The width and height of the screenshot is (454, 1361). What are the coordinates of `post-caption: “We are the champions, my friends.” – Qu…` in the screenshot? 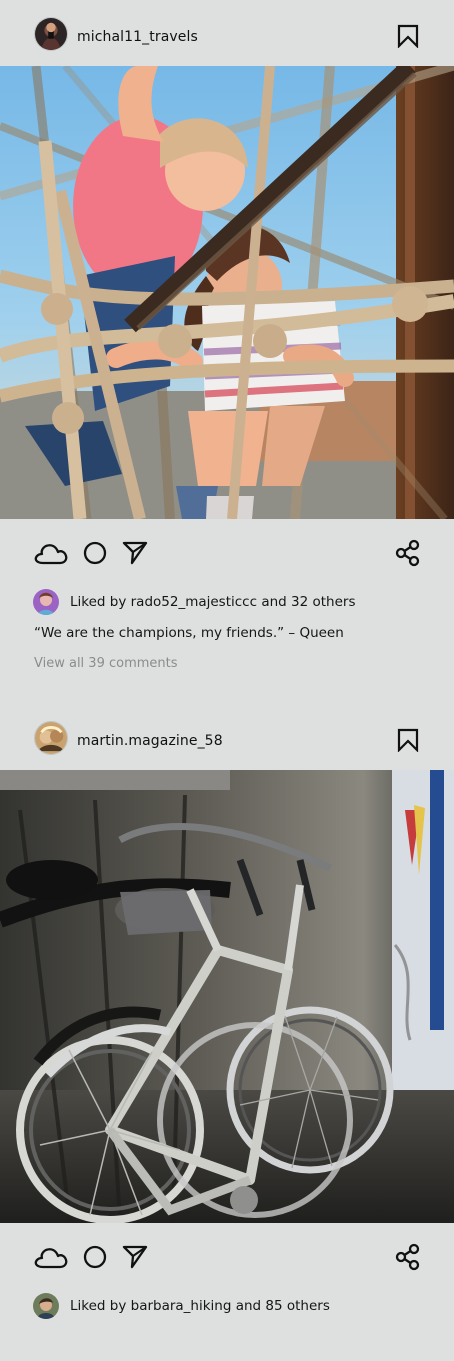 It's located at (189, 633).